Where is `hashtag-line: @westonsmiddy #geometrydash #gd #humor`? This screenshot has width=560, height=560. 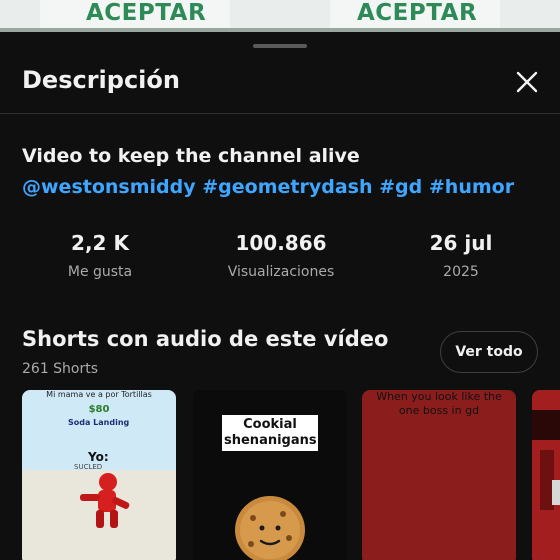 hashtag-line: @westonsmiddy #geometrydash #gd #humor is located at coordinates (268, 187).